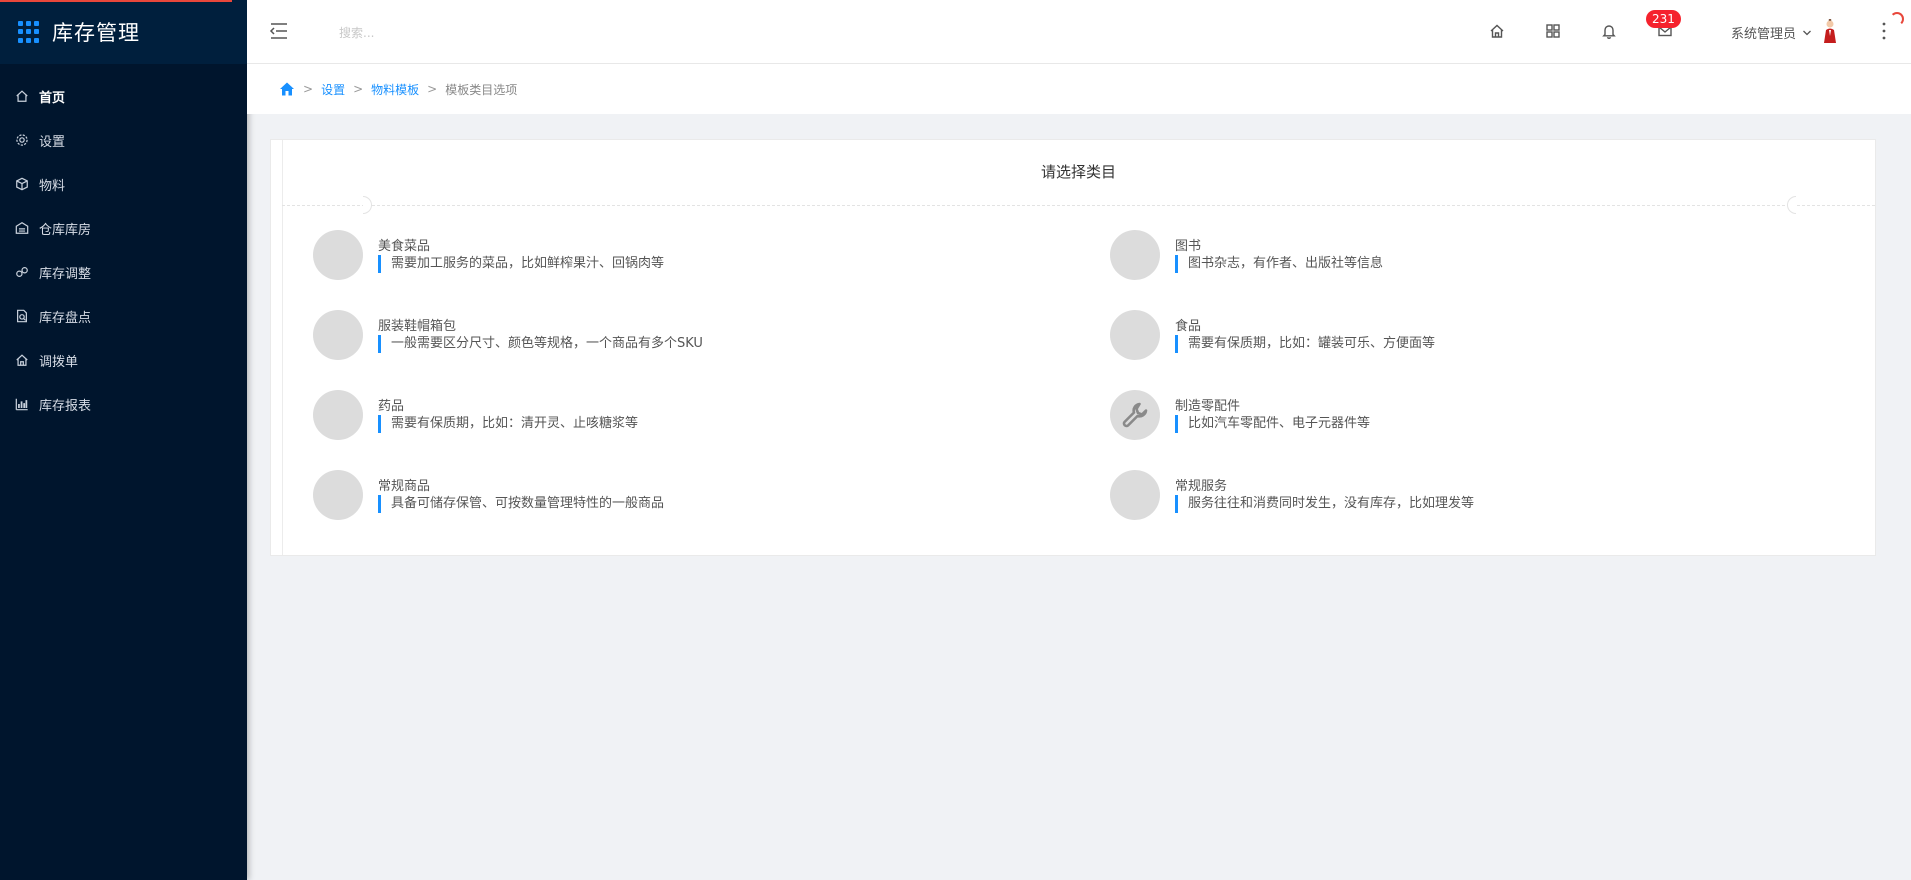  I want to click on category-general-services: 常规服务 服务往往和消费同时发生，没有库存，比如理发等, so click(1460, 498).